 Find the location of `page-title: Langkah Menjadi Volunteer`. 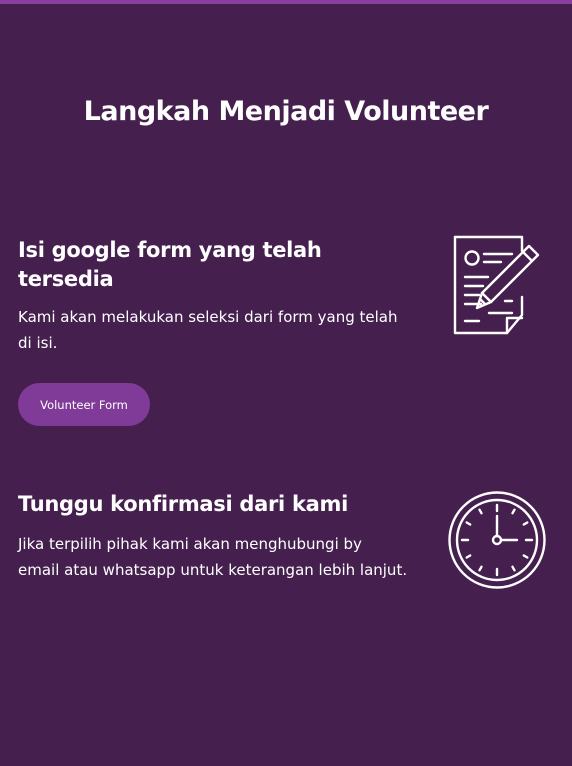

page-title: Langkah Menjadi Volunteer is located at coordinates (286, 111).